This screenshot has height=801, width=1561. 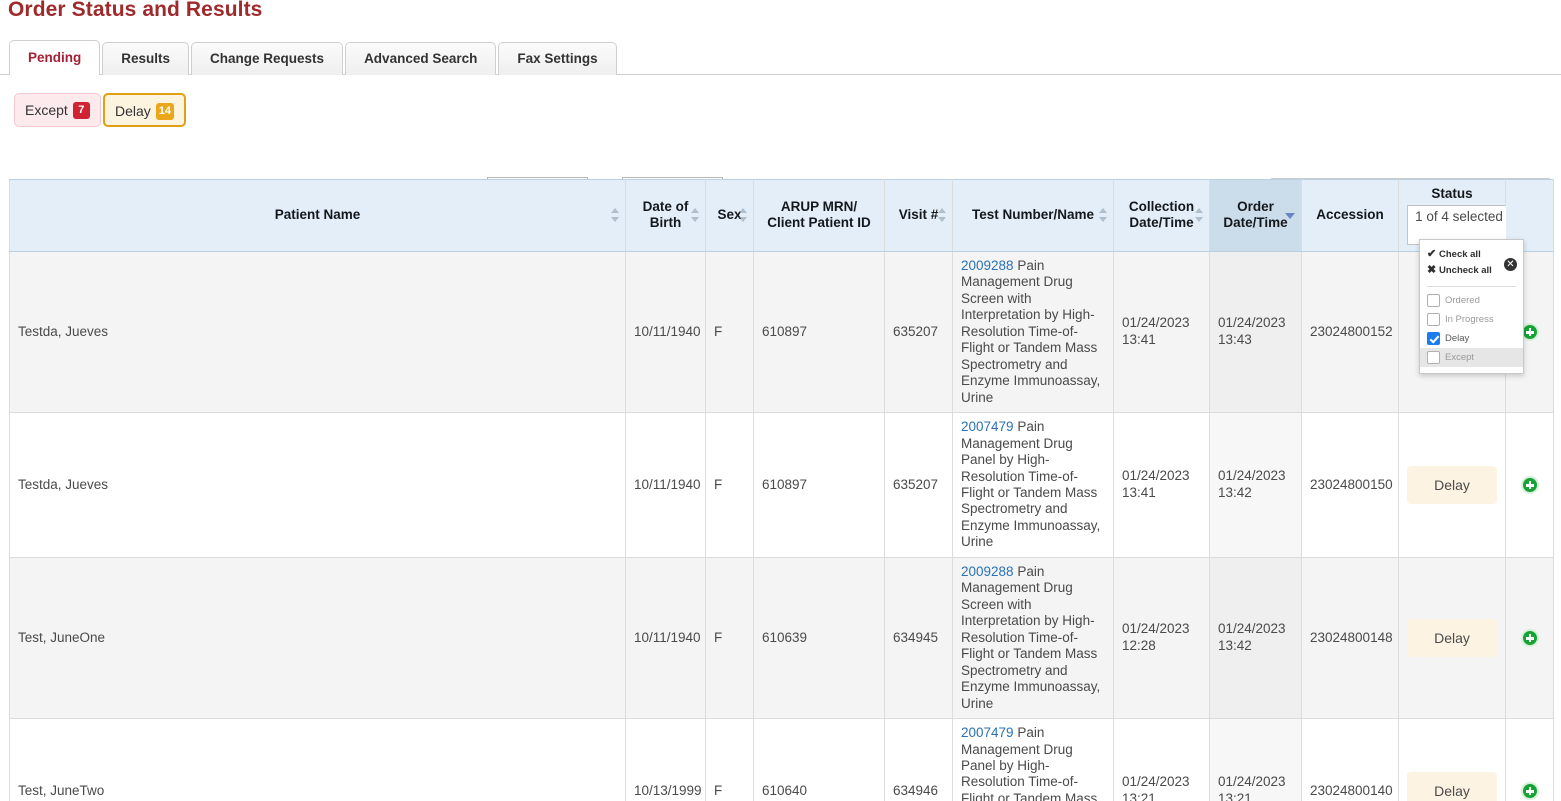 What do you see at coordinates (1290, 216) in the screenshot?
I see `sort-descending-icon` at bounding box center [1290, 216].